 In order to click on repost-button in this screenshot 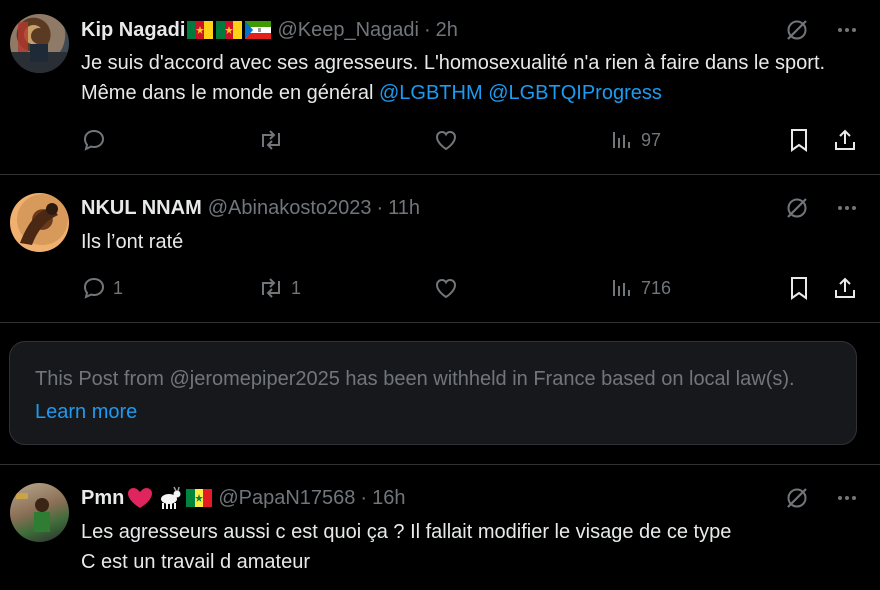, I will do `click(274, 140)`.